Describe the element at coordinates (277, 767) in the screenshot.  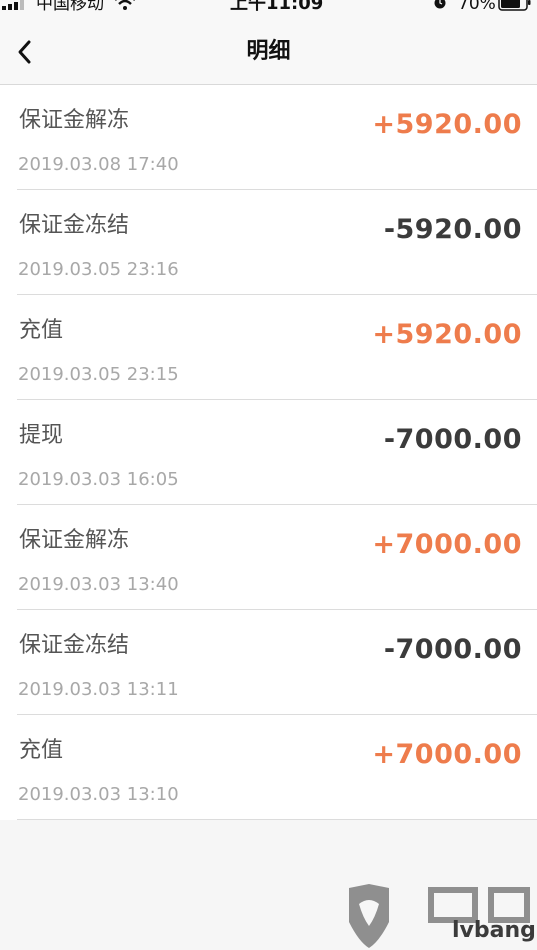
I see `transaction-row: 充值 2019.03.03 13:10 +7000.00` at that location.